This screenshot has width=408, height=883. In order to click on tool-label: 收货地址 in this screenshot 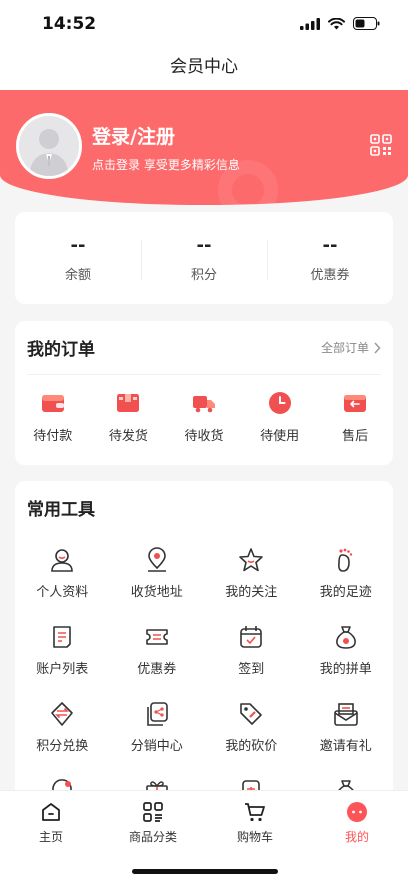, I will do `click(156, 592)`.